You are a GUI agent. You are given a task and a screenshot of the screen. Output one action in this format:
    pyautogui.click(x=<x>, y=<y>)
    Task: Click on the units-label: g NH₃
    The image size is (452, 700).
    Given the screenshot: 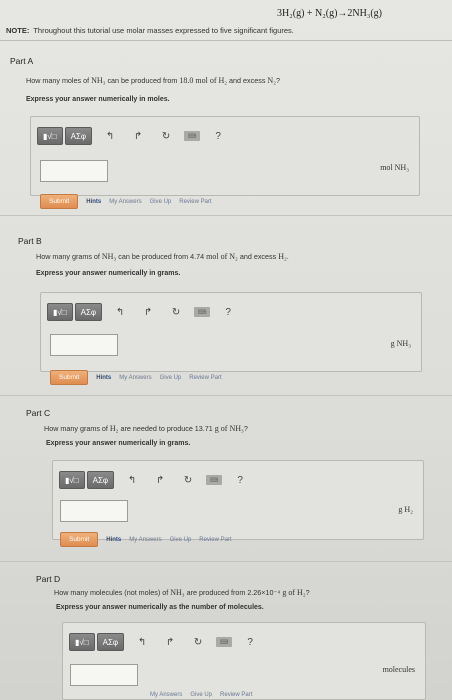 What is the action you would take?
    pyautogui.click(x=400, y=343)
    